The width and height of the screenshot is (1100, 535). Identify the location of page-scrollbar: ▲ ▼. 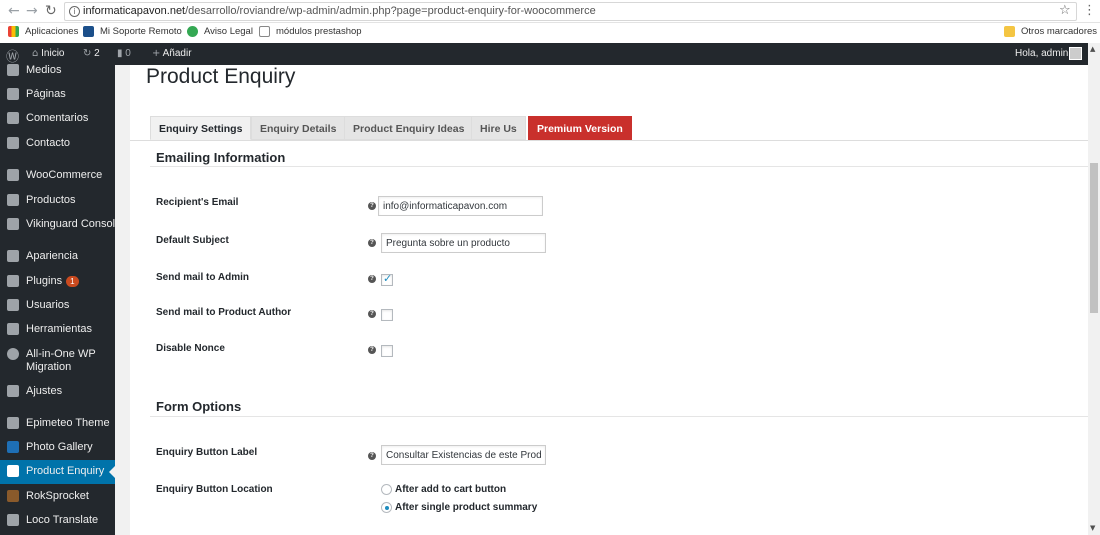
(1094, 289).